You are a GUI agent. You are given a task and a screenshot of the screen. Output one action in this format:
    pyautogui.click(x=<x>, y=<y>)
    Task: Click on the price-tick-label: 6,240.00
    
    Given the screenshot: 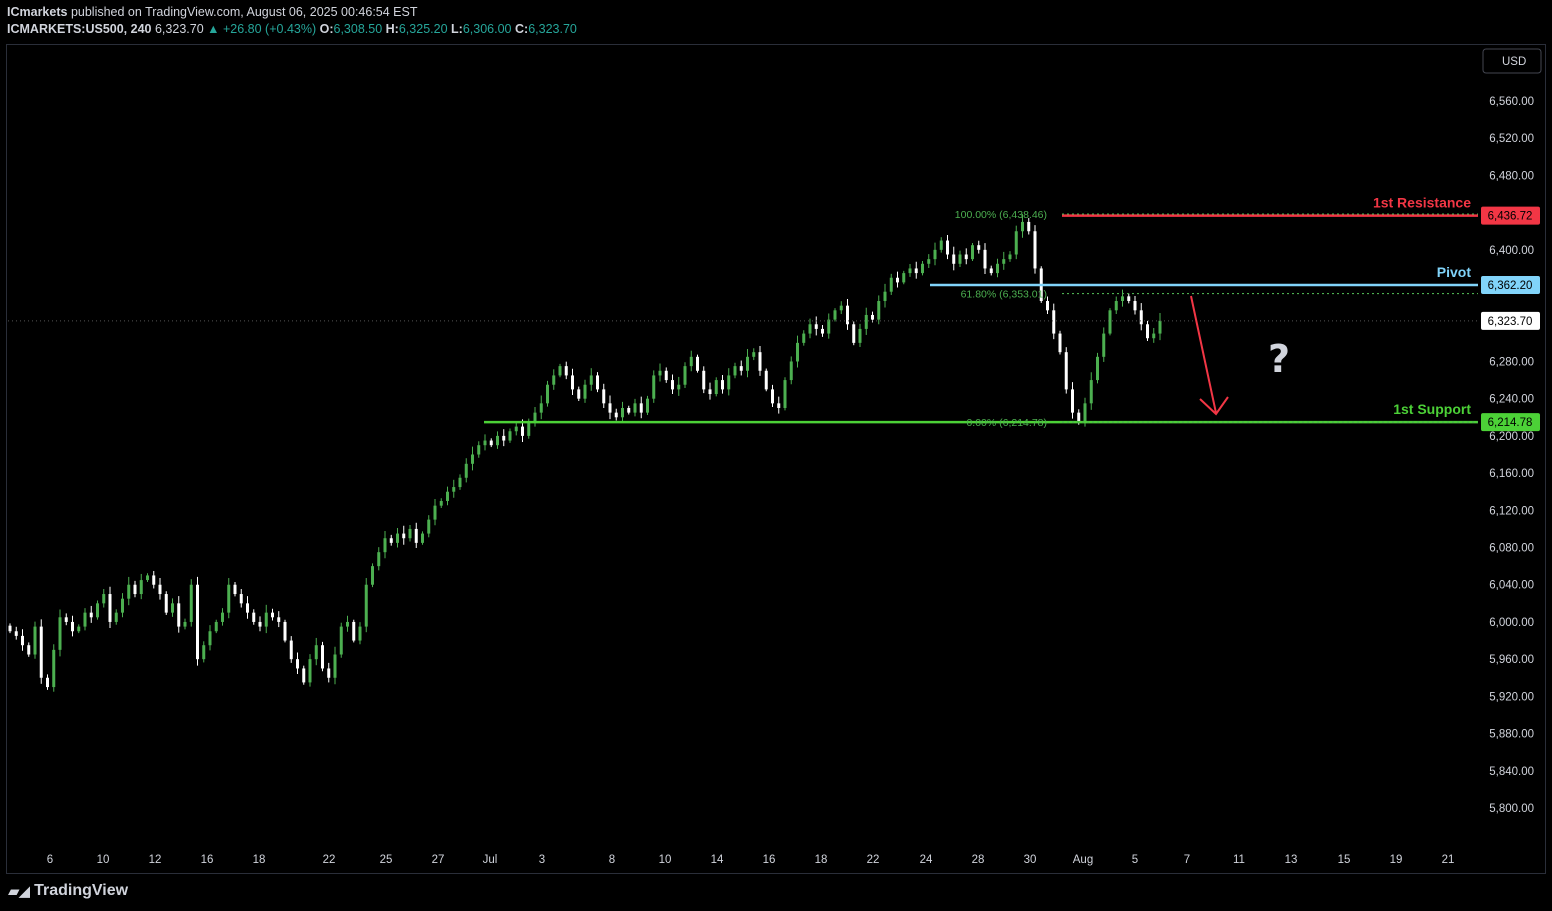 What is the action you would take?
    pyautogui.click(x=1511, y=400)
    